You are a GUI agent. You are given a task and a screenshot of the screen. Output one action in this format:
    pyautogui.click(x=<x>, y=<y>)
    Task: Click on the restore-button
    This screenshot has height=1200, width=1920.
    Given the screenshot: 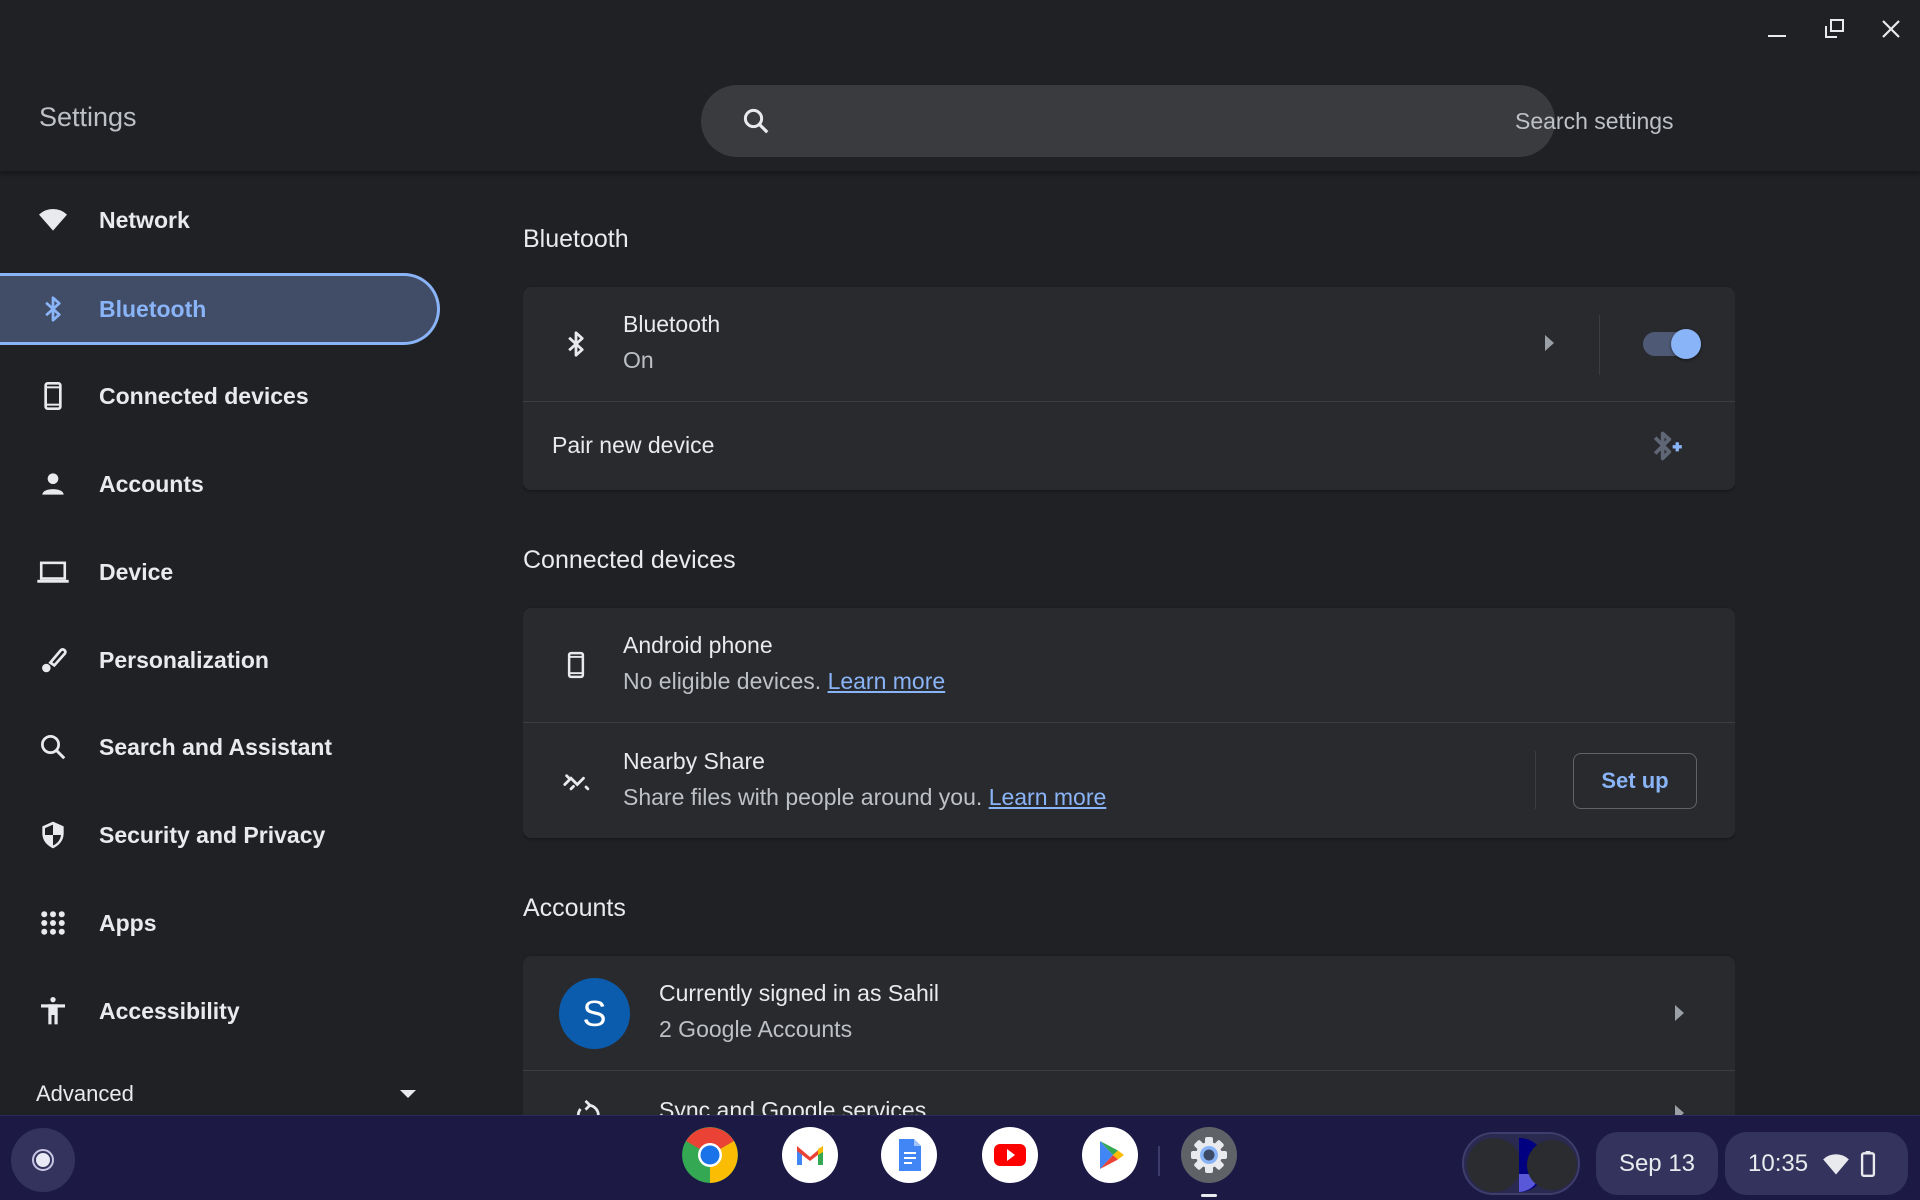 What is the action you would take?
    pyautogui.click(x=1834, y=29)
    